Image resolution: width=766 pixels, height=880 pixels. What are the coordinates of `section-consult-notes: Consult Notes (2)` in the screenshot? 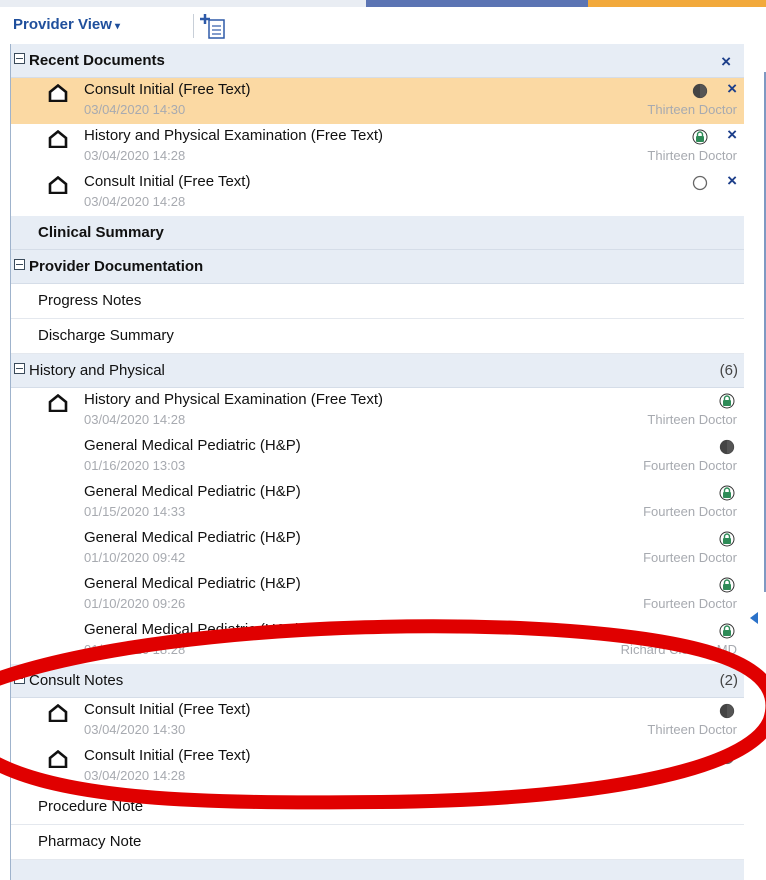 It's located at (378, 681).